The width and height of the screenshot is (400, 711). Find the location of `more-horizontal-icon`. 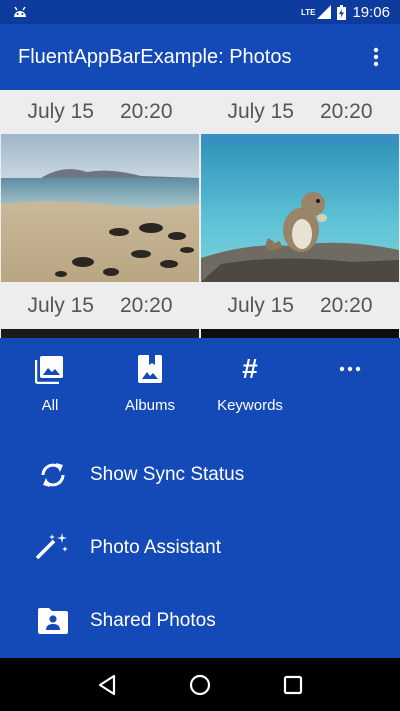

more-horizontal-icon is located at coordinates (350, 369).